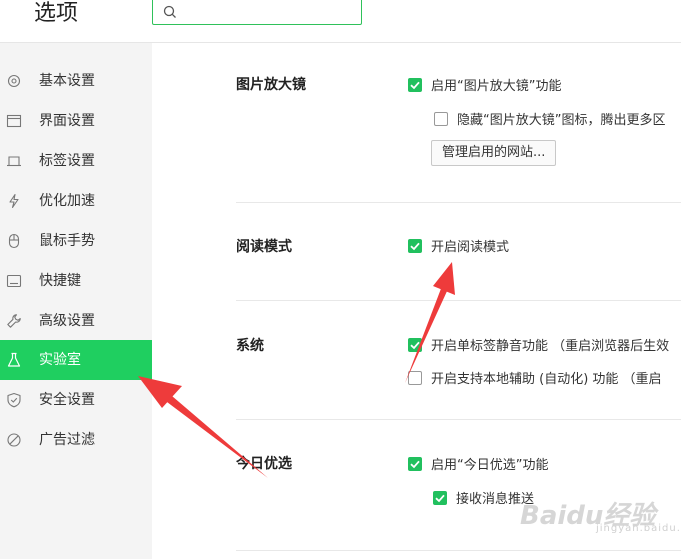 This screenshot has height=559, width=681. Describe the element at coordinates (56, 13) in the screenshot. I see `page-title: 选项` at that location.